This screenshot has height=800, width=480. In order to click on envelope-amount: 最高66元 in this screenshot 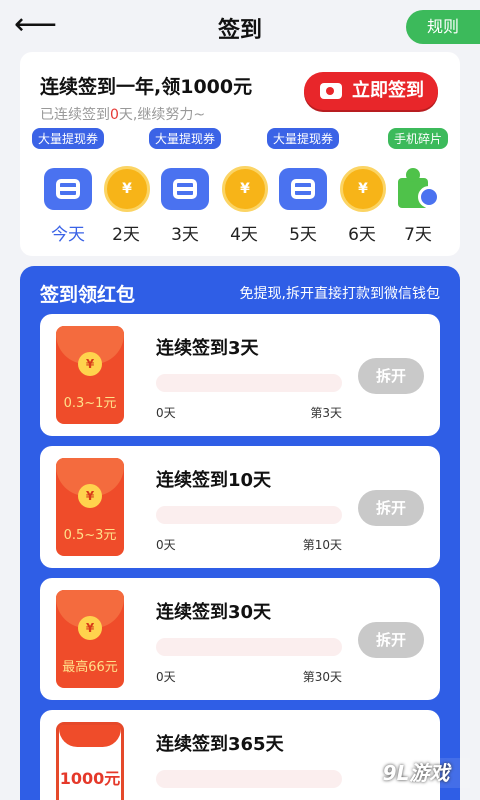, I will do `click(90, 667)`.